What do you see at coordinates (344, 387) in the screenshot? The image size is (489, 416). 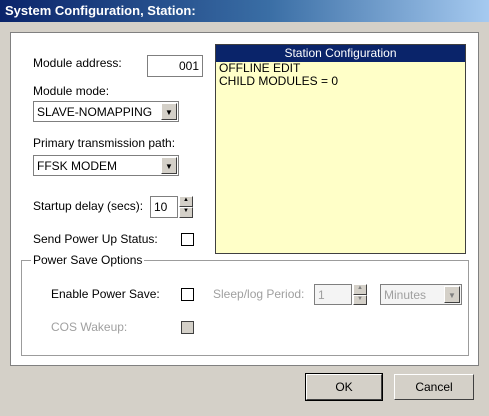 I see `ok-button: OK` at bounding box center [344, 387].